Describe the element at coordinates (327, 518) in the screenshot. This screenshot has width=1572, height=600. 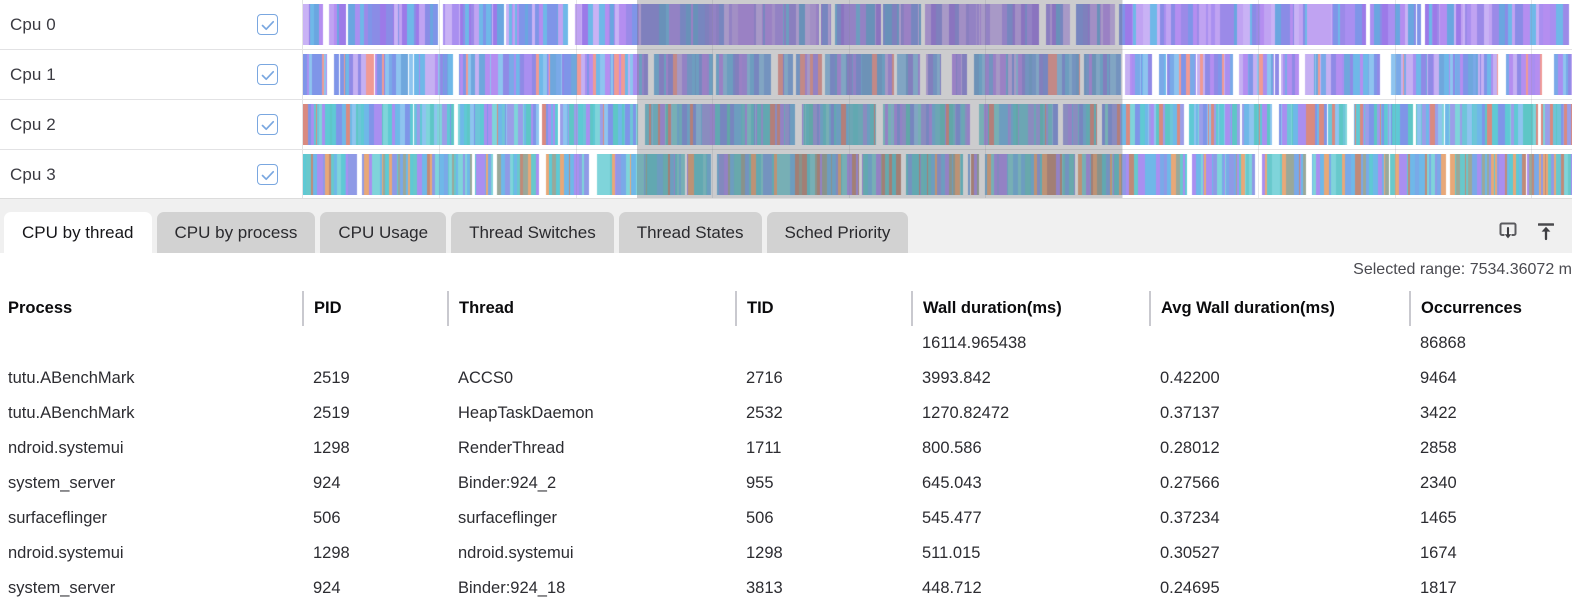
I see `cell-pid: 506` at that location.